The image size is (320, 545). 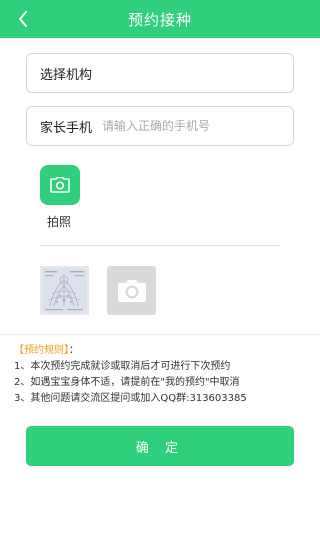 What do you see at coordinates (160, 446) in the screenshot?
I see `confirm-button: 确 定` at bounding box center [160, 446].